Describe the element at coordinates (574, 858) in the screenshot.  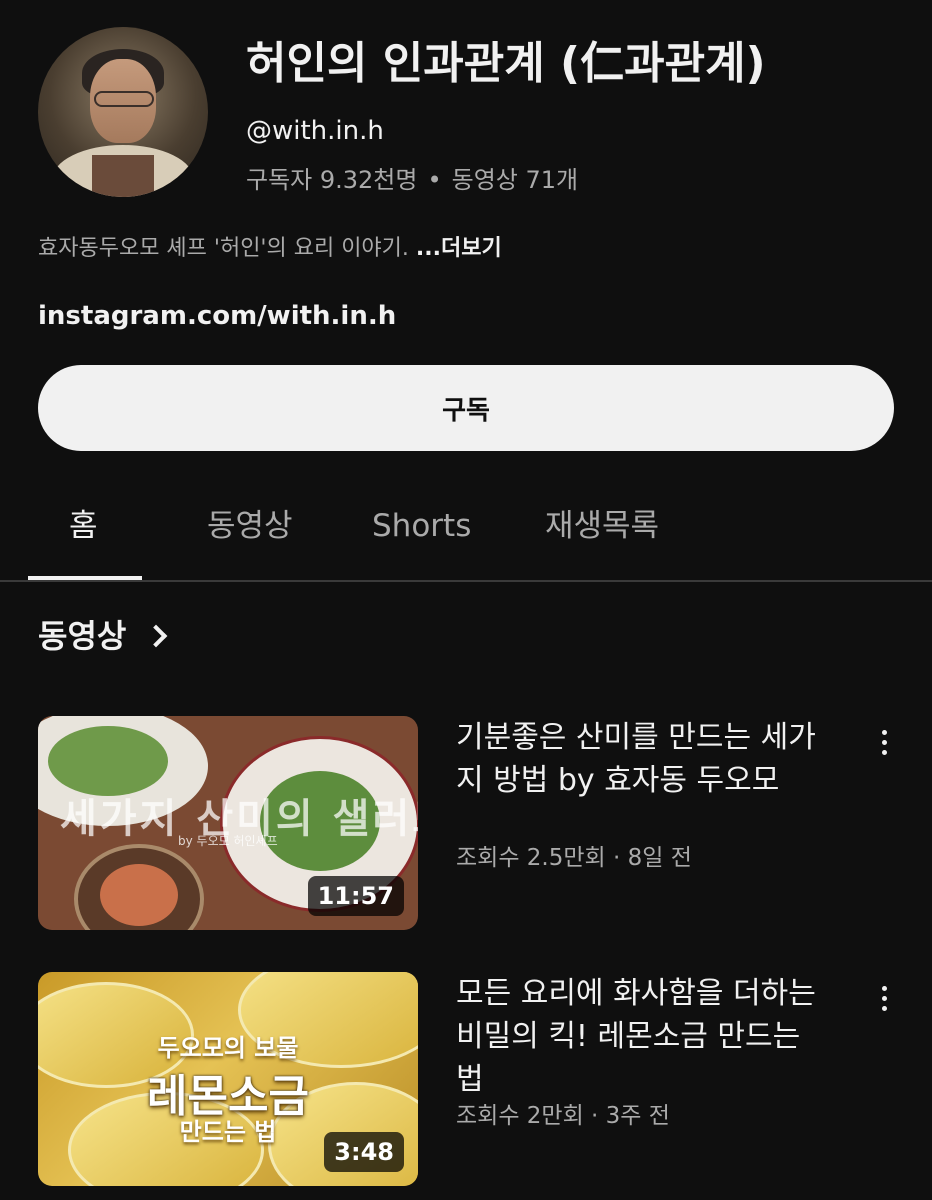
I see `video-meta: 조회수 2.5만회 · 8일 전` at that location.